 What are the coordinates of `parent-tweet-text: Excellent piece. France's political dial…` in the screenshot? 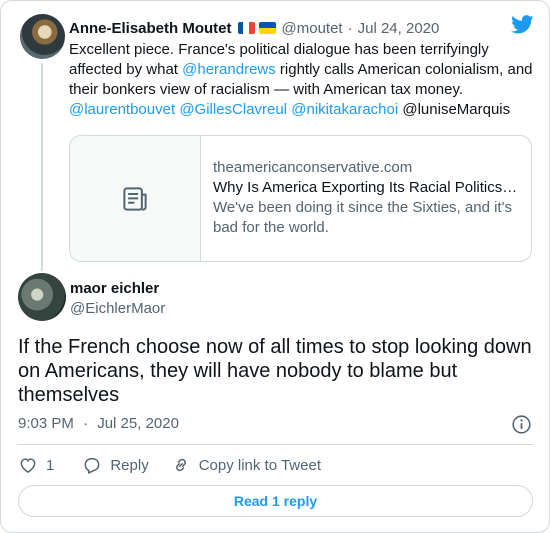 It's located at (304, 80).